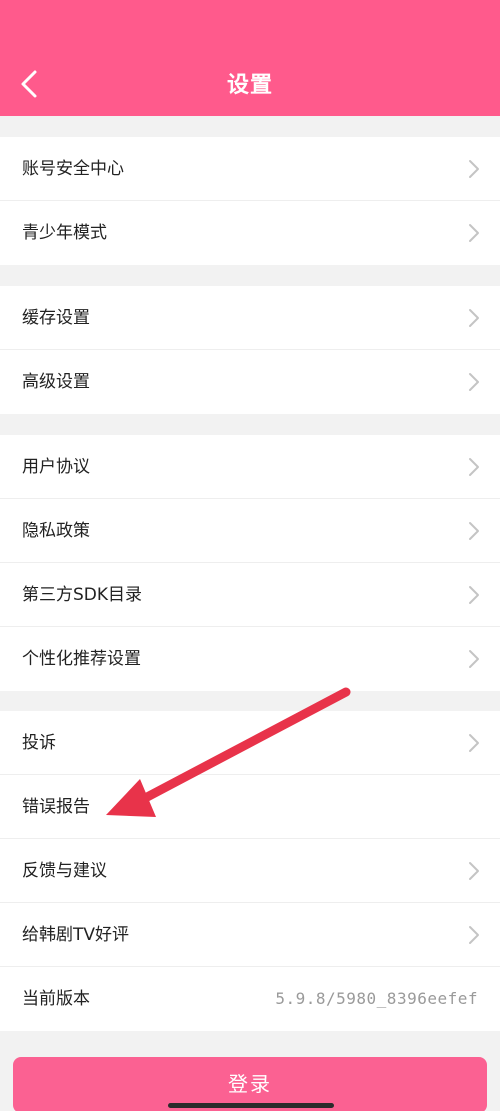  What do you see at coordinates (376, 998) in the screenshot?
I see `version-value: 5.9.8/5980_8396eefef` at bounding box center [376, 998].